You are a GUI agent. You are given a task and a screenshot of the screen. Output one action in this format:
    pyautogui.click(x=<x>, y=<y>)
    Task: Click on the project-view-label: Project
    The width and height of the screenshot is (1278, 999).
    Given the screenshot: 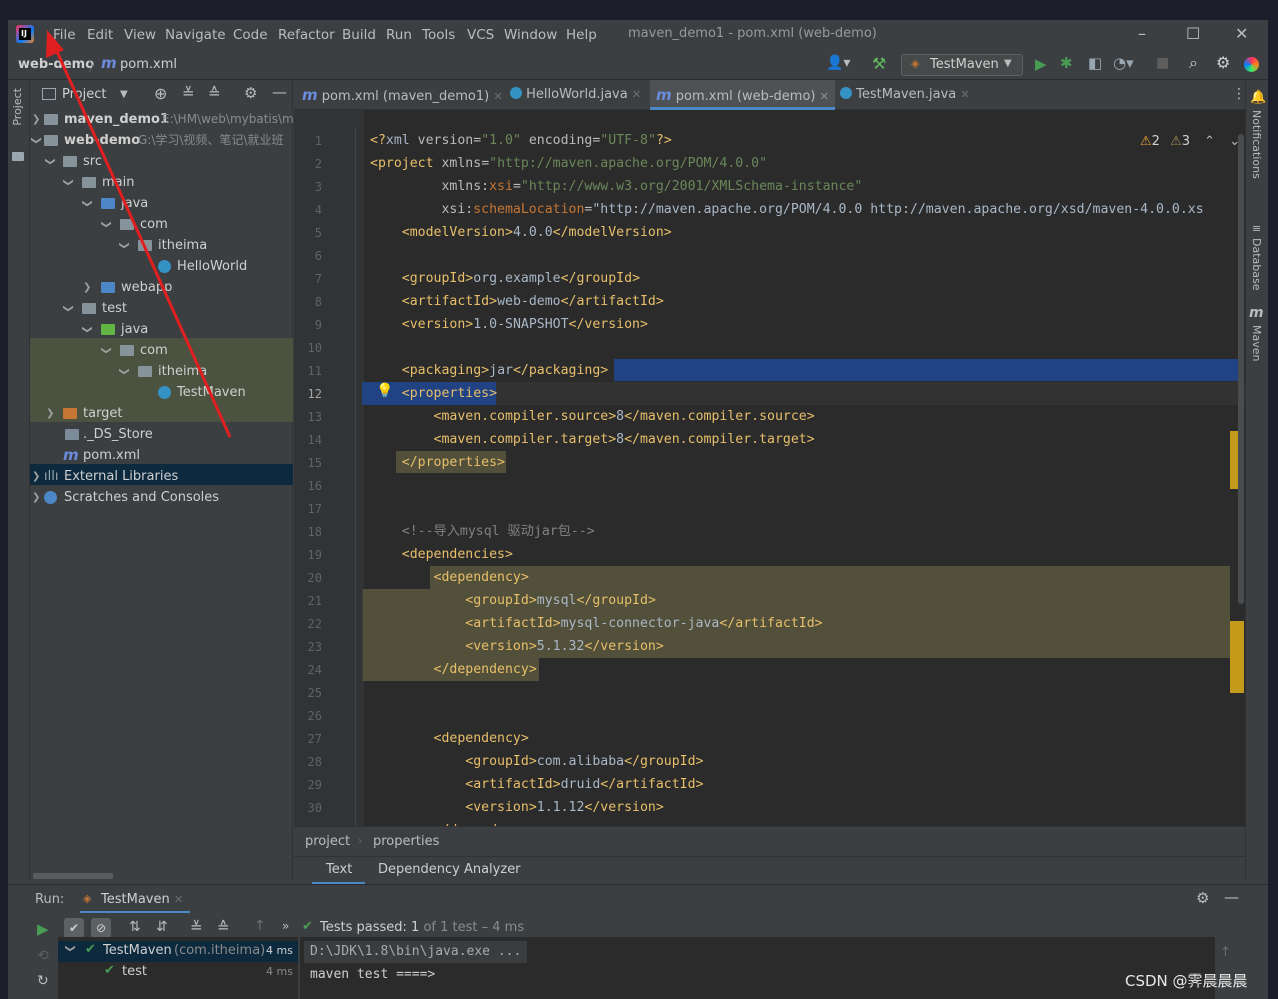 What is the action you would take?
    pyautogui.click(x=84, y=94)
    